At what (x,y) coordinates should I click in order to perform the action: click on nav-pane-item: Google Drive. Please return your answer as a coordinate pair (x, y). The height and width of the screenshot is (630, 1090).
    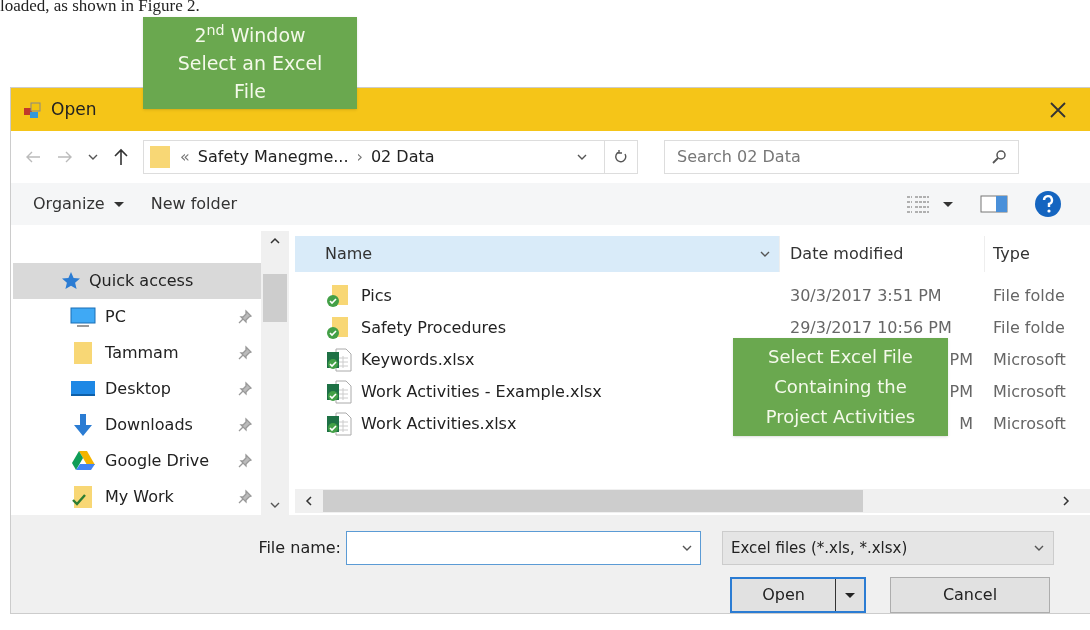
    Looking at the image, I should click on (137, 461).